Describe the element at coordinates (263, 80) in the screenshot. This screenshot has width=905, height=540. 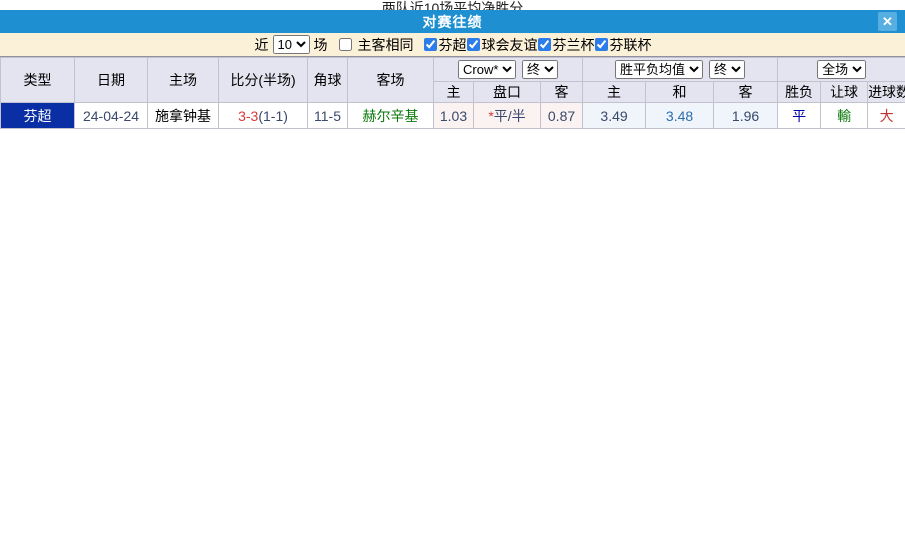
I see `col-header-score: 比分(半场)` at that location.